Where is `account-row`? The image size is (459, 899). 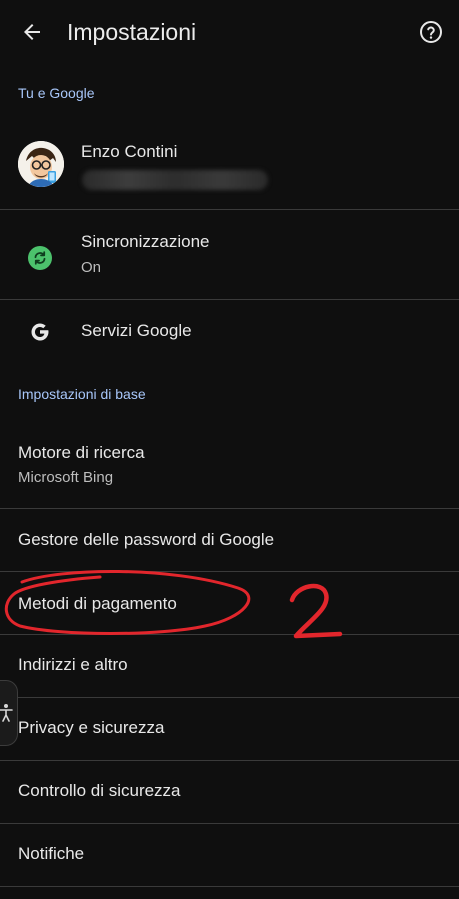
account-row is located at coordinates (229, 164).